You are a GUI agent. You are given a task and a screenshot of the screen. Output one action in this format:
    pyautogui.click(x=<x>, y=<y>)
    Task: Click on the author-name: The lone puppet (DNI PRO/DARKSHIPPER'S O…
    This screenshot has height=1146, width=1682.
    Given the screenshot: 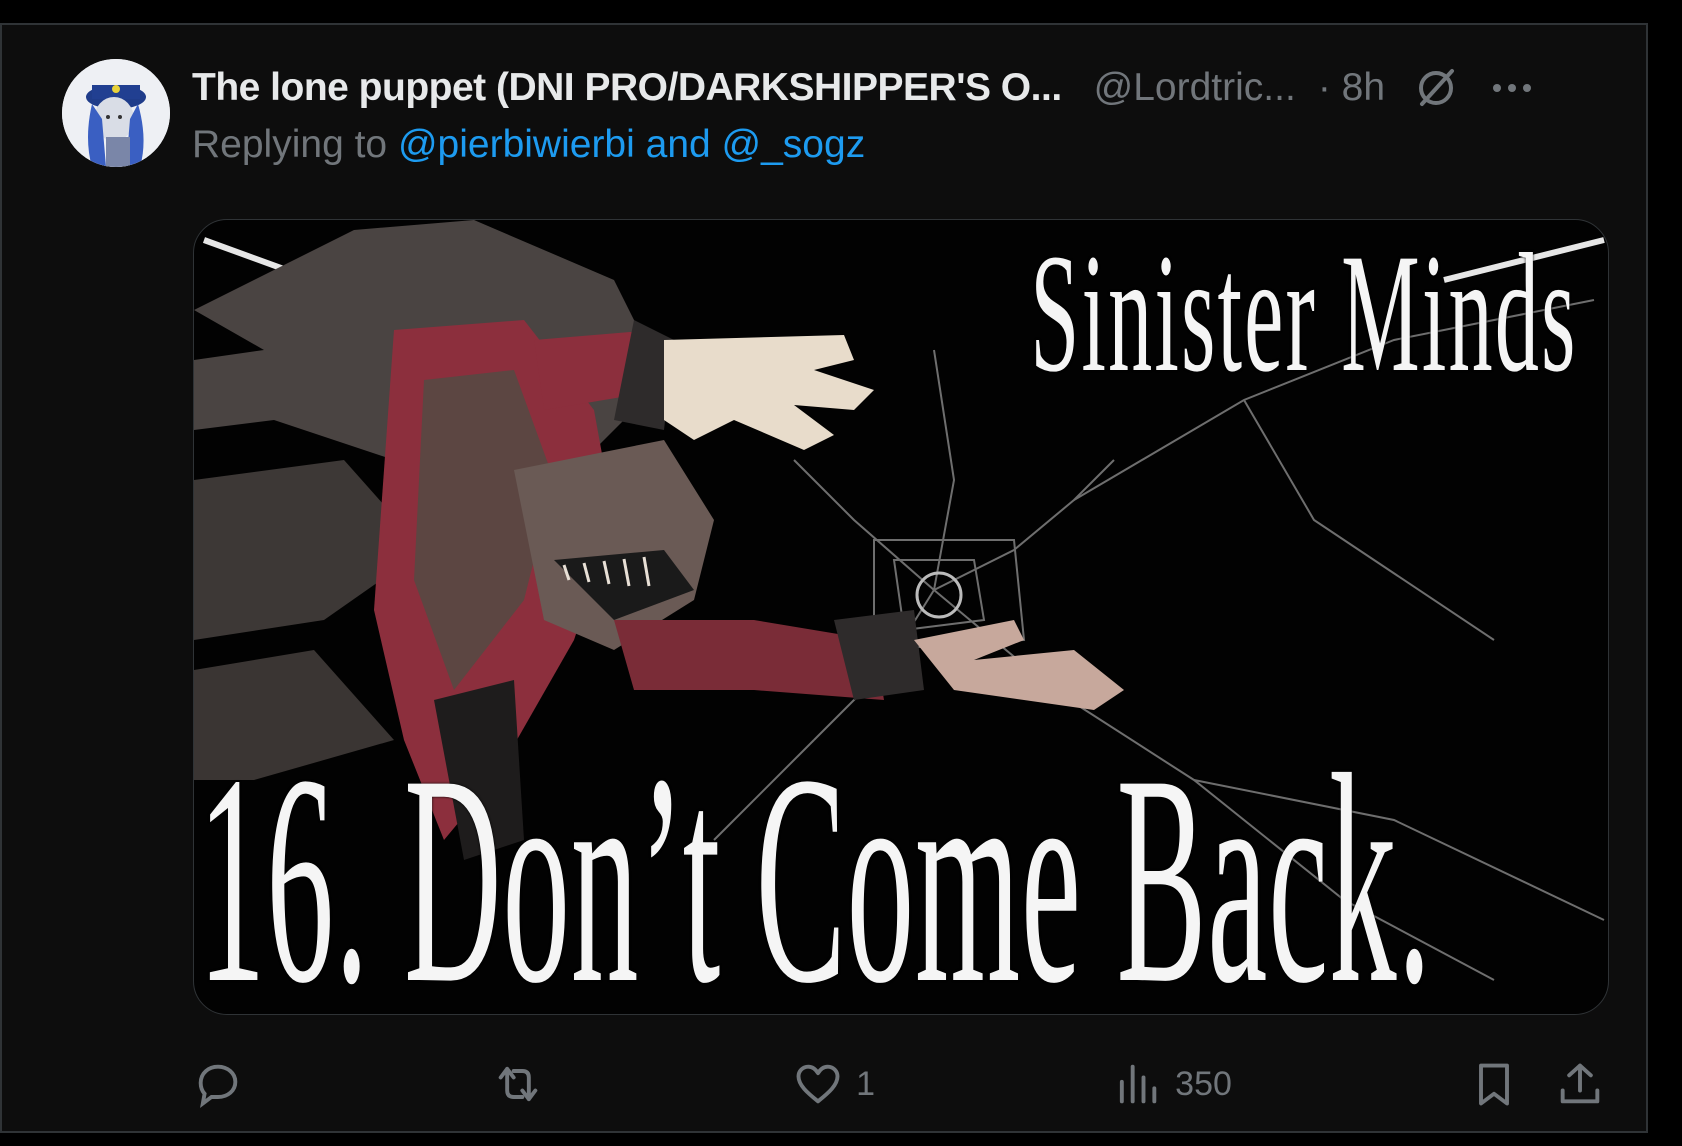 What is the action you would take?
    pyautogui.click(x=627, y=88)
    